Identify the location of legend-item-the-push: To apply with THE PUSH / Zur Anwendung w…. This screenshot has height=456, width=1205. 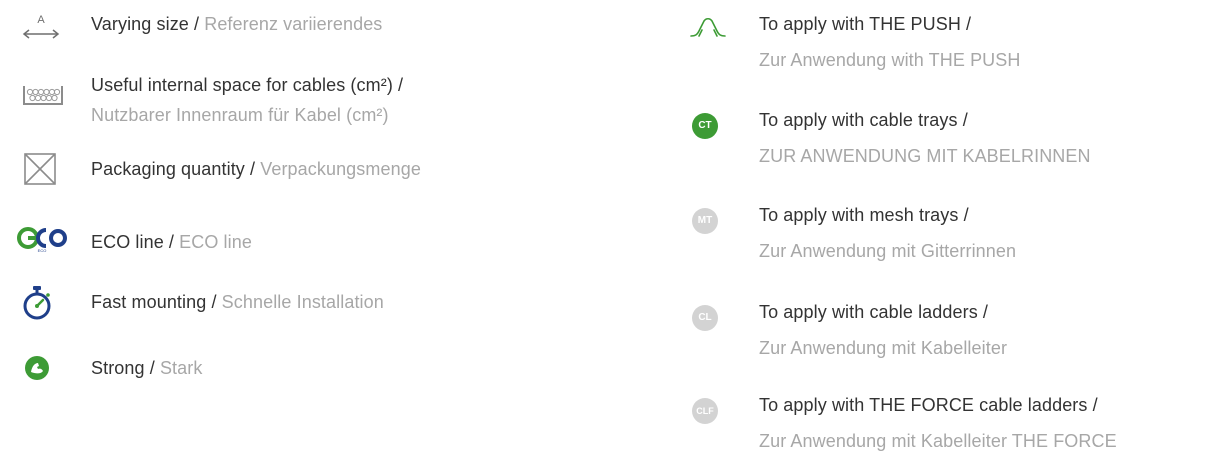
(890, 42).